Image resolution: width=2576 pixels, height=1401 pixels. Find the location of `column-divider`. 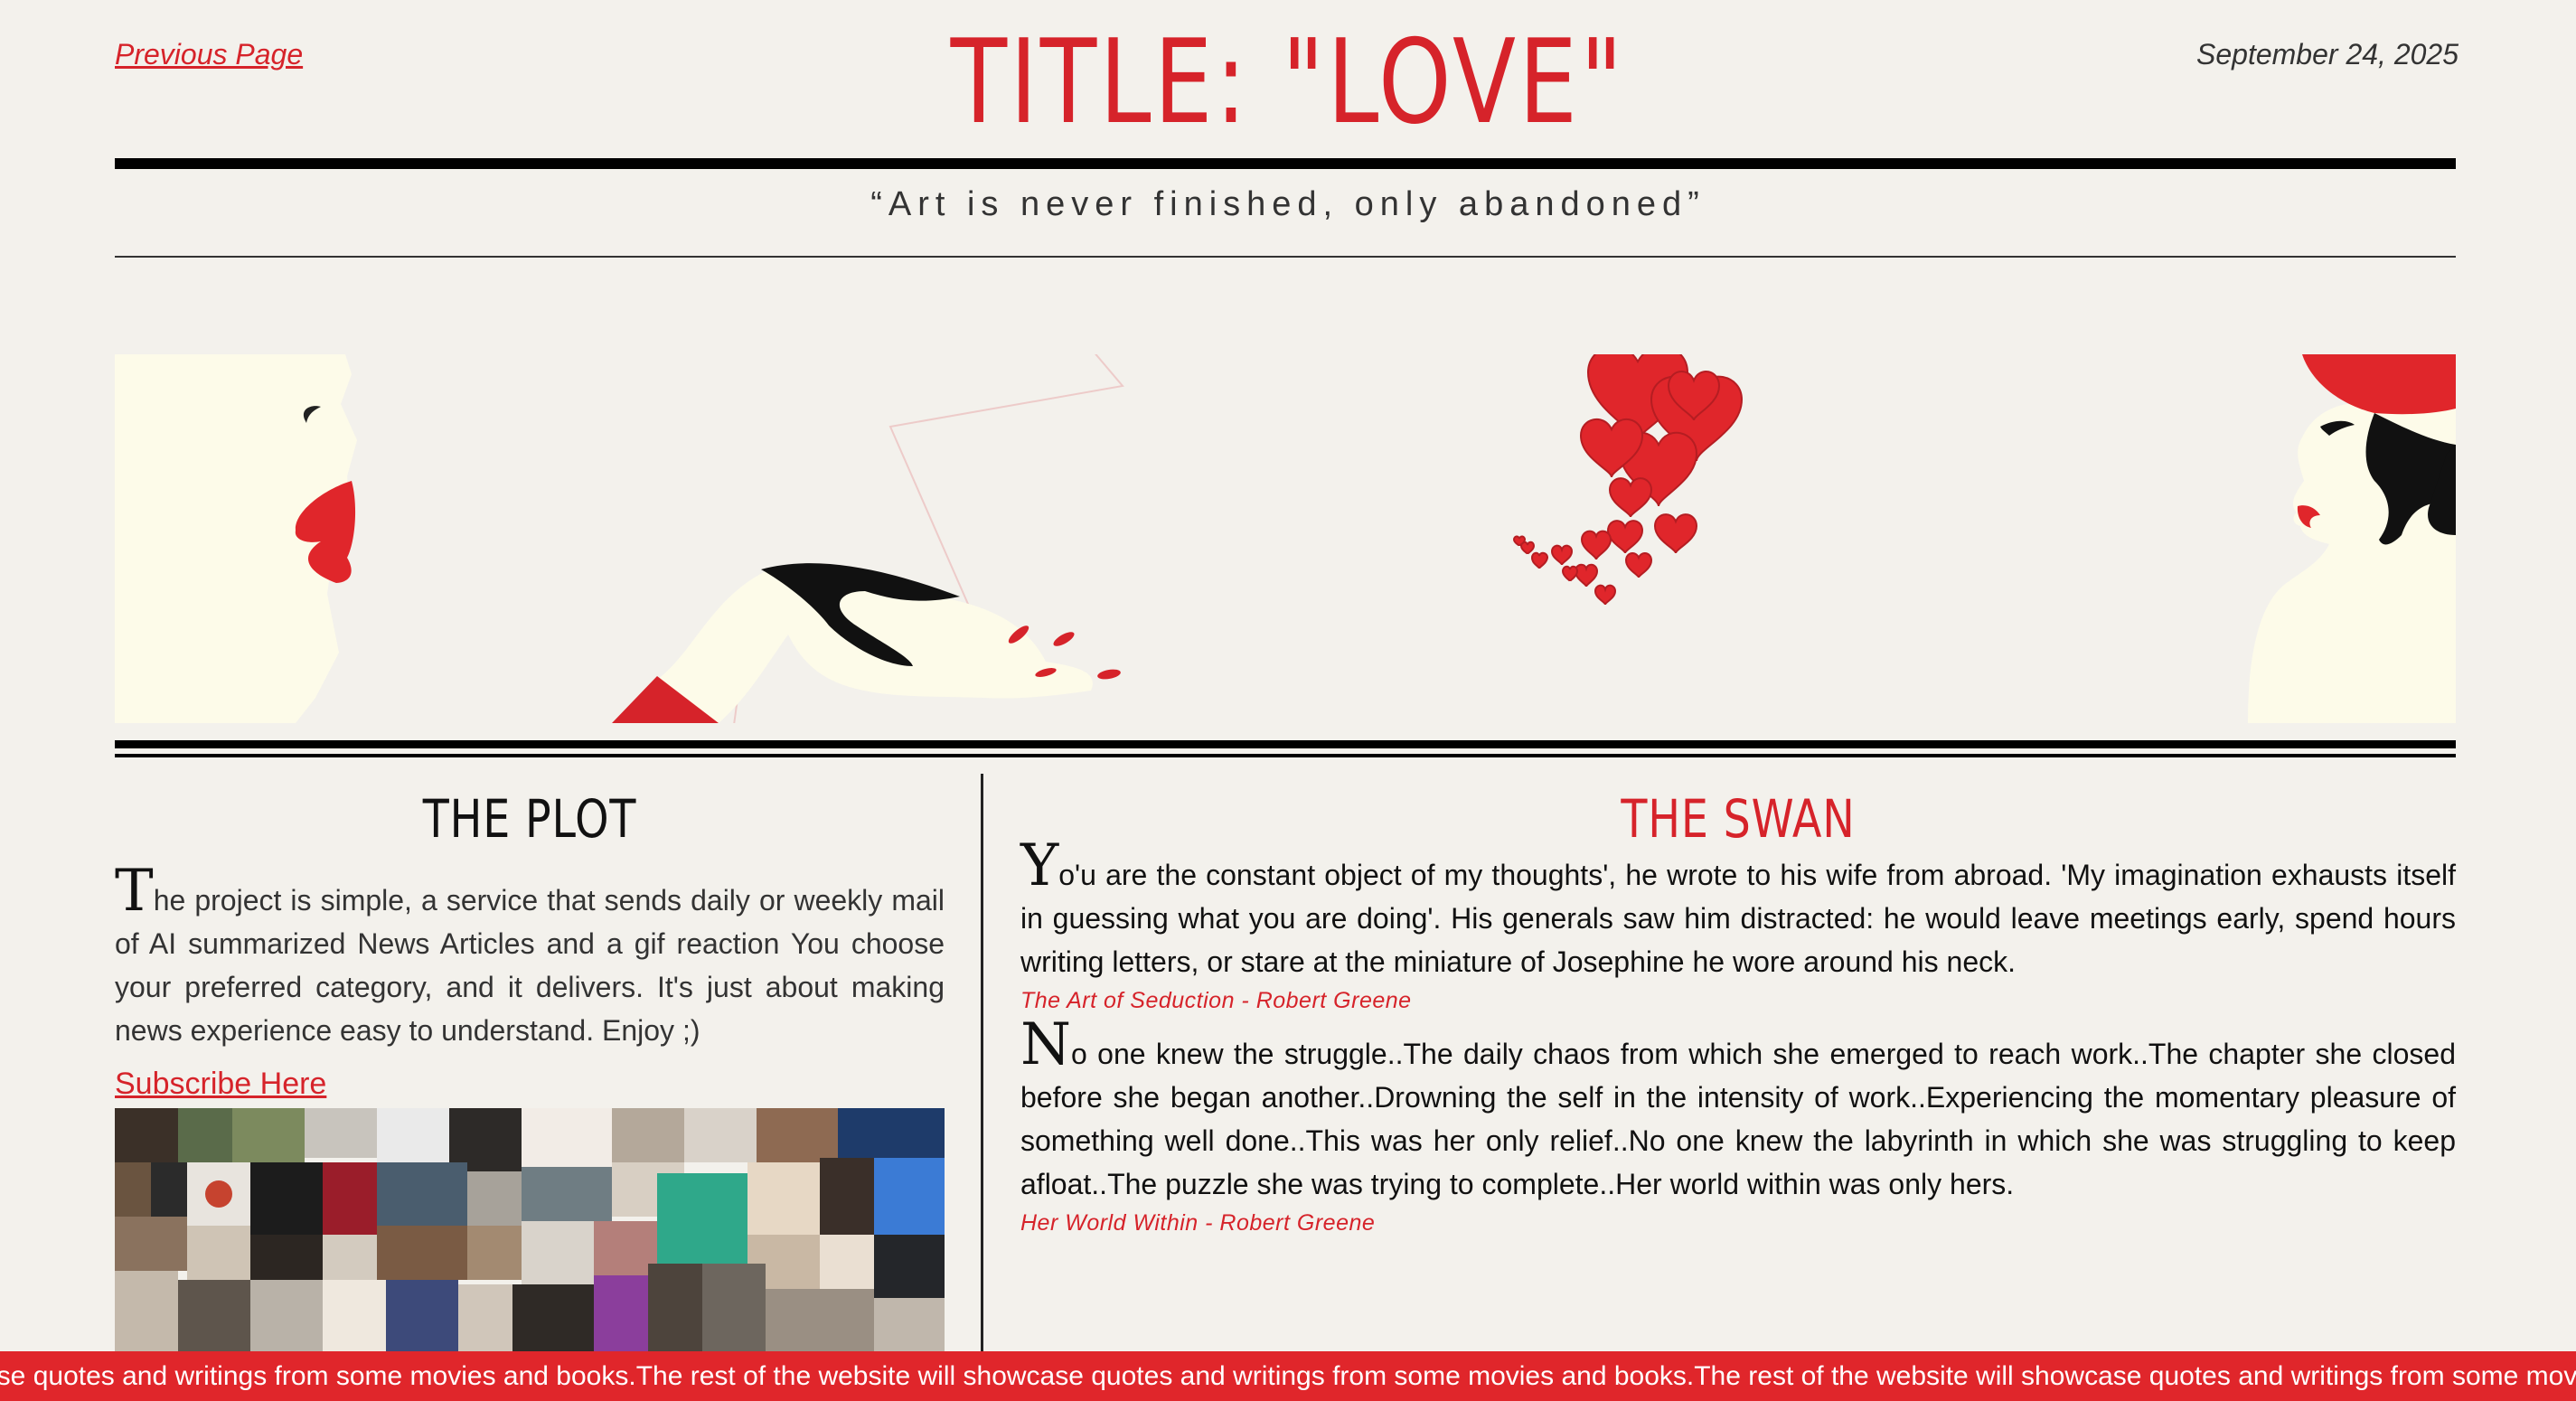

column-divider is located at coordinates (982, 1063).